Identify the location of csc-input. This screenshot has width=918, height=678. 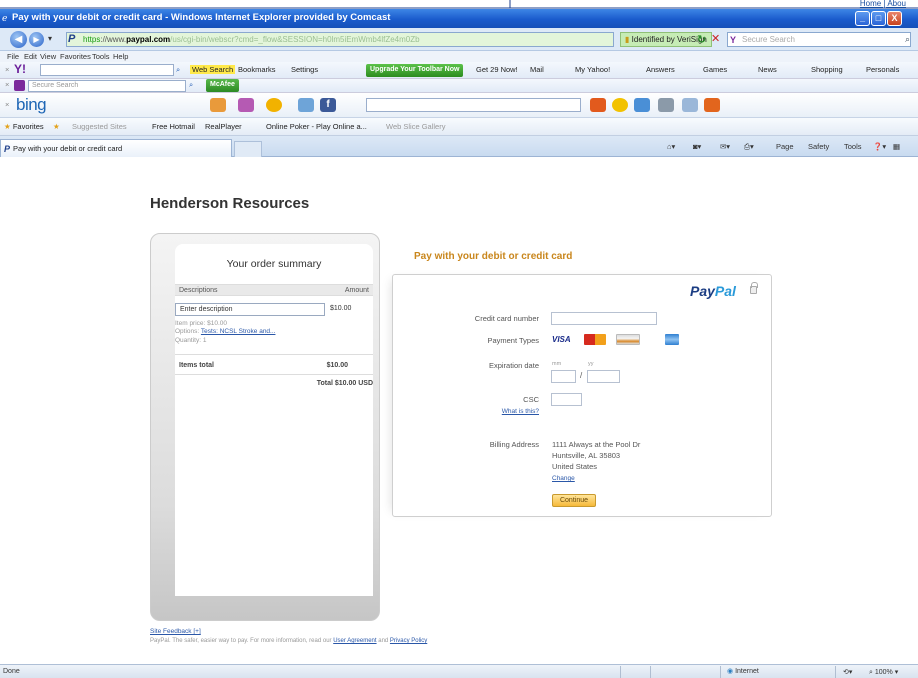
(566, 399).